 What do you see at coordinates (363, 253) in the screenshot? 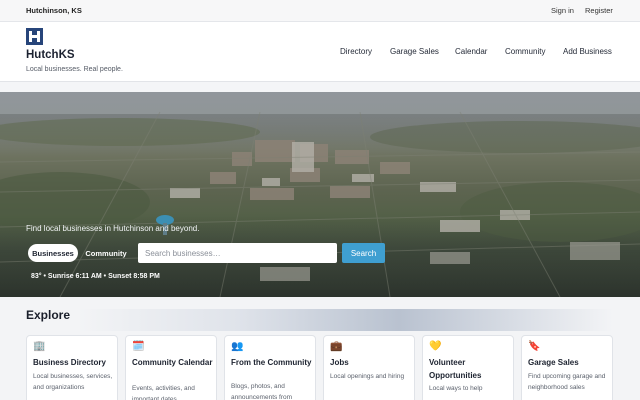
I see `search-button: Search` at bounding box center [363, 253].